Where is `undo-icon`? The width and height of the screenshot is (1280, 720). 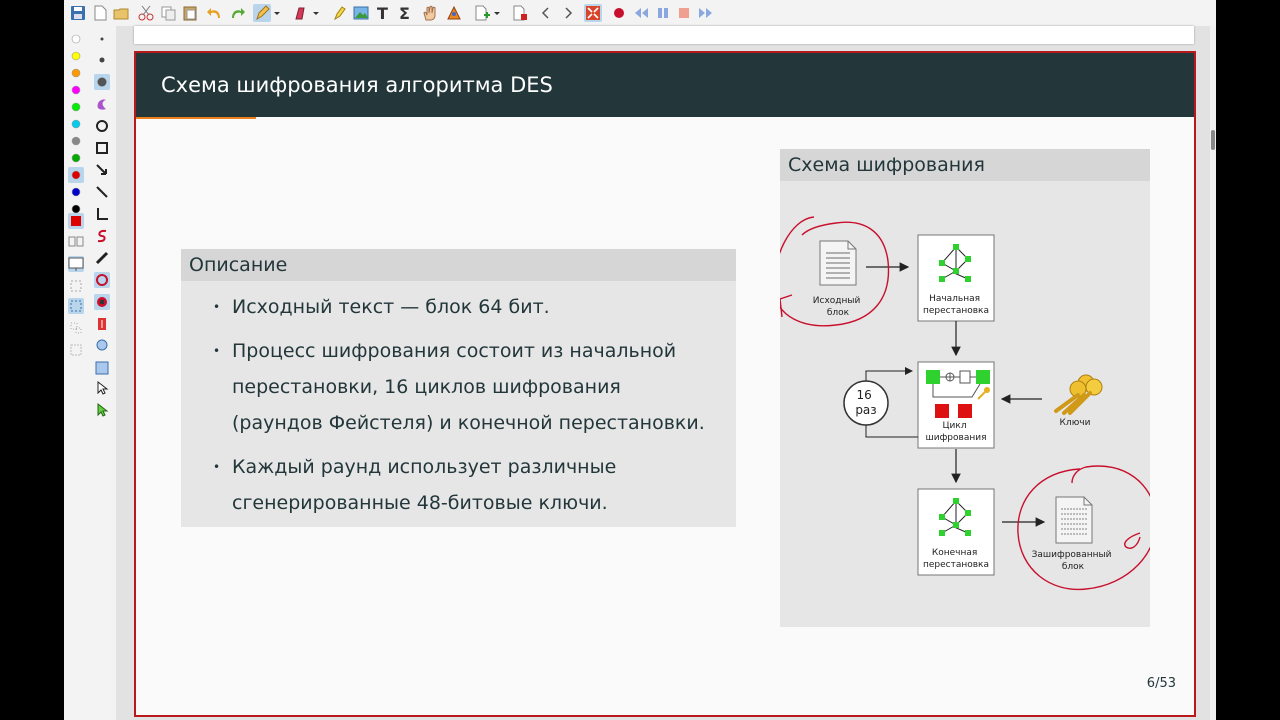
undo-icon is located at coordinates (215, 13).